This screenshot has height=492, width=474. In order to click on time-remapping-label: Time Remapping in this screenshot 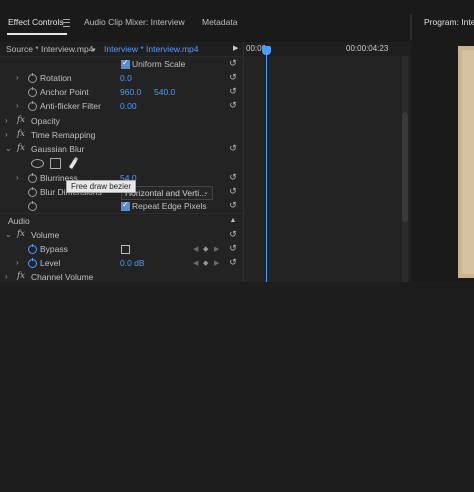, I will do `click(63, 135)`.